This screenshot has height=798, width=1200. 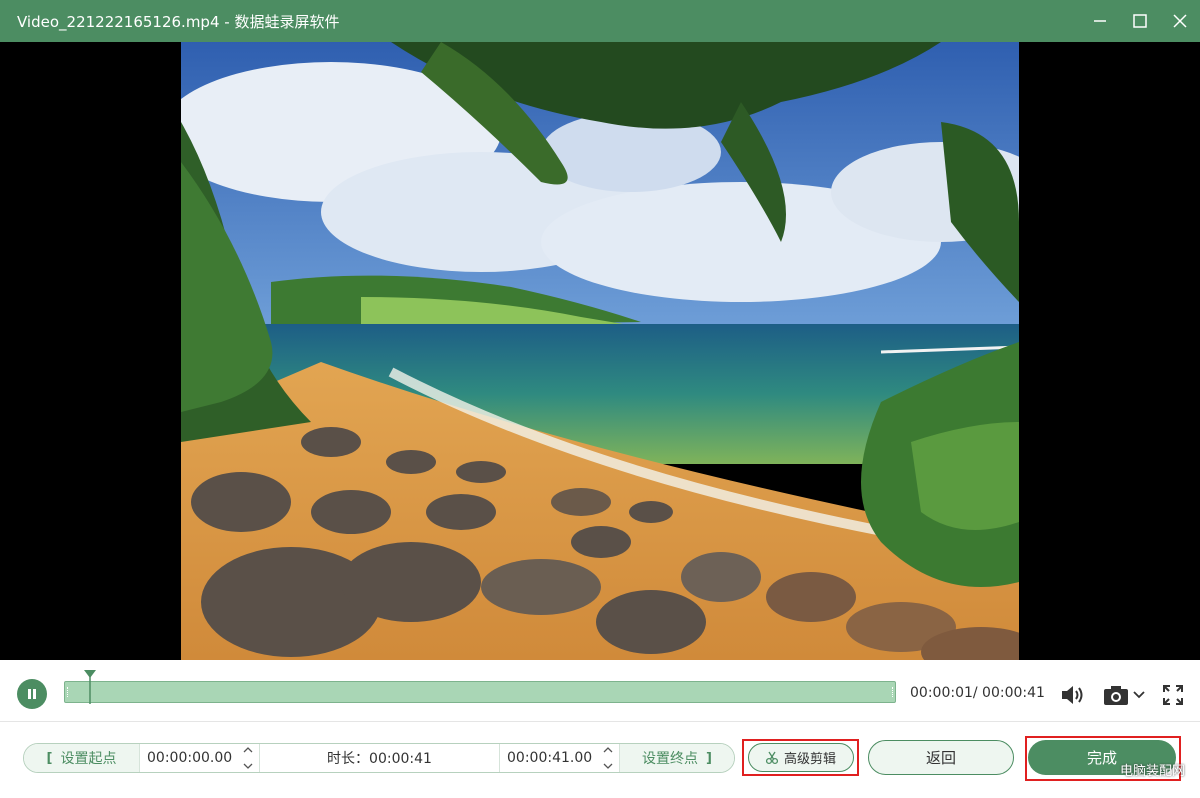 What do you see at coordinates (480, 692) in the screenshot?
I see `timeline-track` at bounding box center [480, 692].